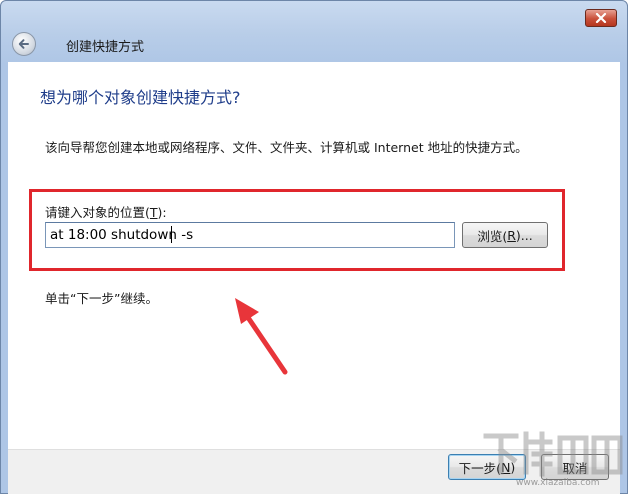  What do you see at coordinates (162, 212) in the screenshot?
I see `location-label-suffix: ):` at bounding box center [162, 212].